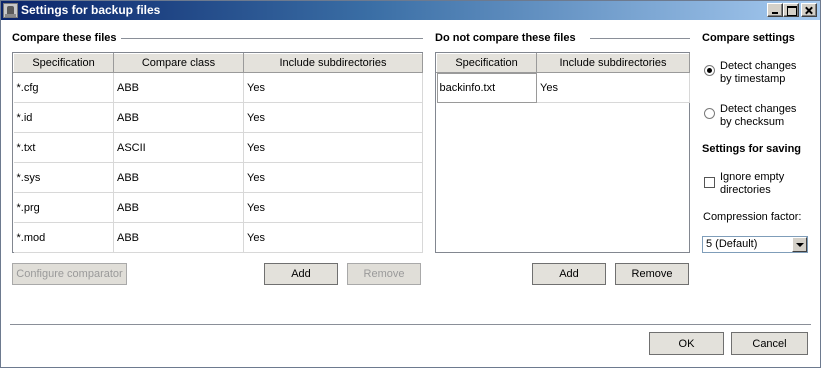 This screenshot has height=368, width=821. Describe the element at coordinates (709, 113) in the screenshot. I see `checksum-radio` at that location.